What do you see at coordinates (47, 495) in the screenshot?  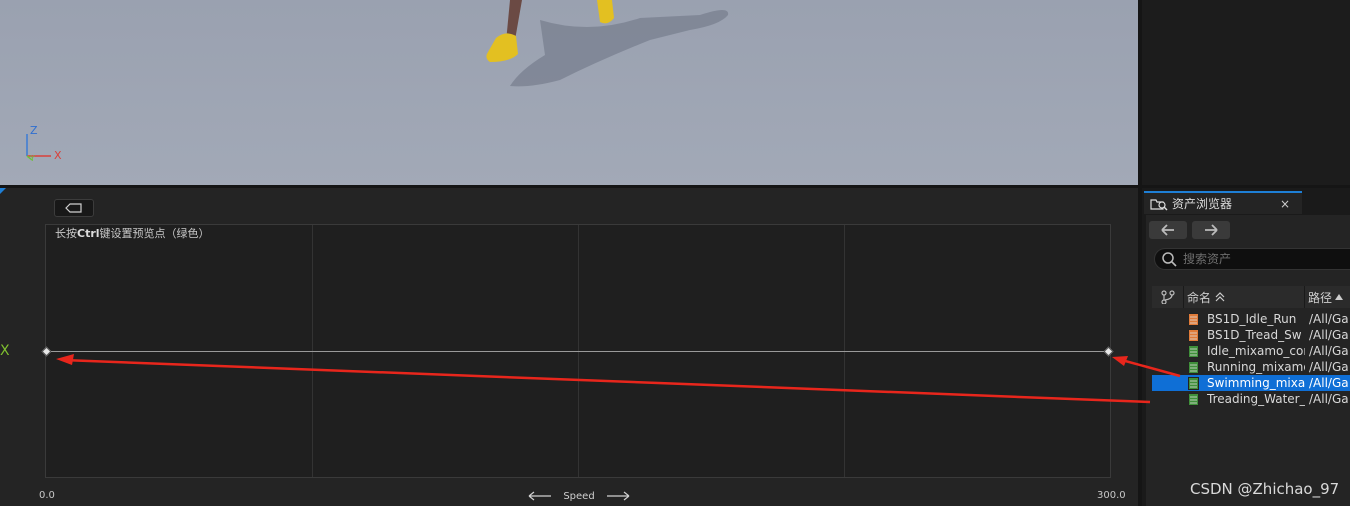 I see `axis-min-label: 0.0` at bounding box center [47, 495].